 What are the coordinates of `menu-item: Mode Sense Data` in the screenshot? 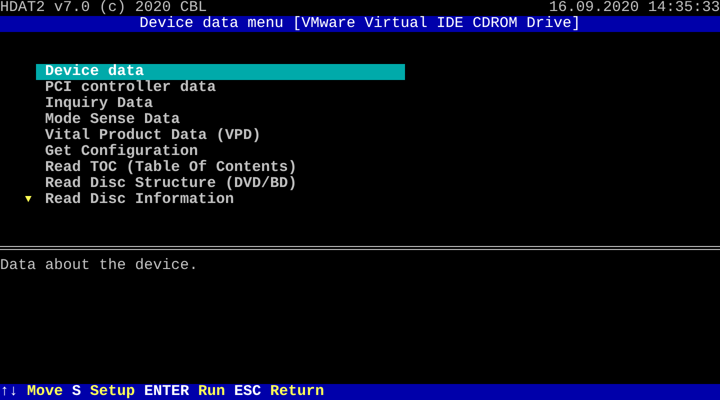 It's located at (220, 120).